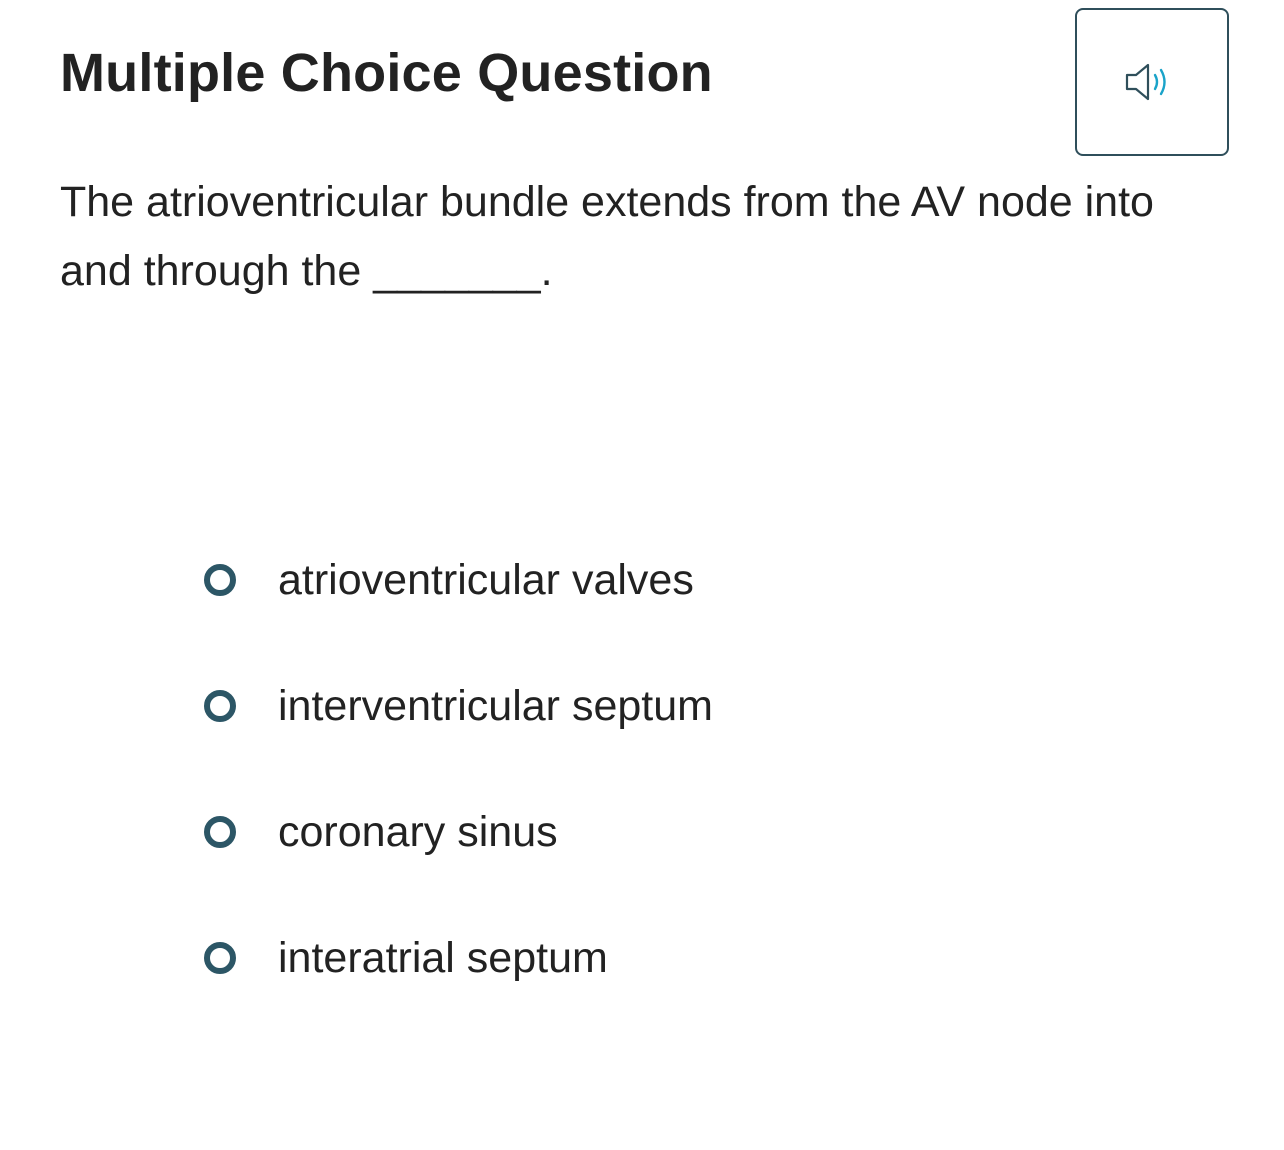 The height and width of the screenshot is (1150, 1284). I want to click on answer-option-label: interatrial septum, so click(443, 958).